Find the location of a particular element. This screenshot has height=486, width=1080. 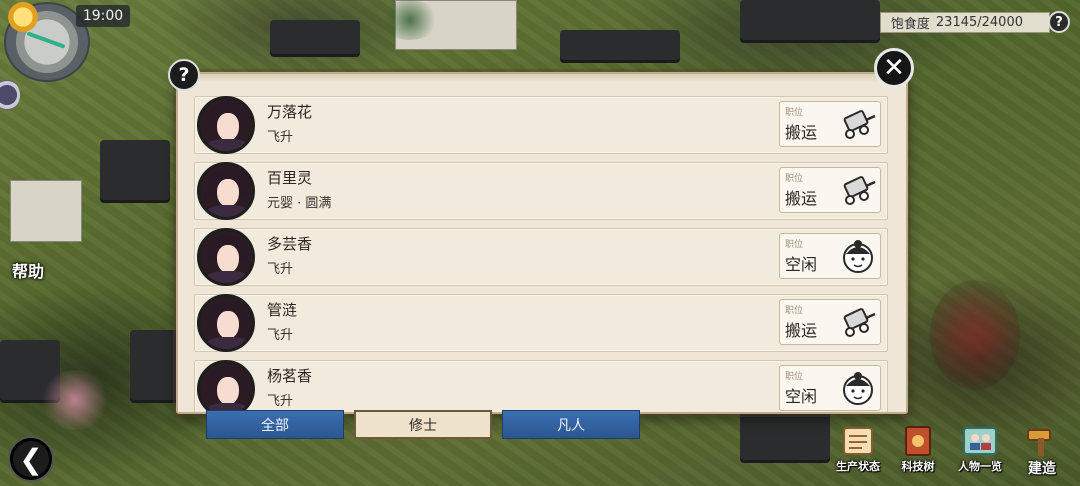

character-name: 百里灵 is located at coordinates (290, 178).